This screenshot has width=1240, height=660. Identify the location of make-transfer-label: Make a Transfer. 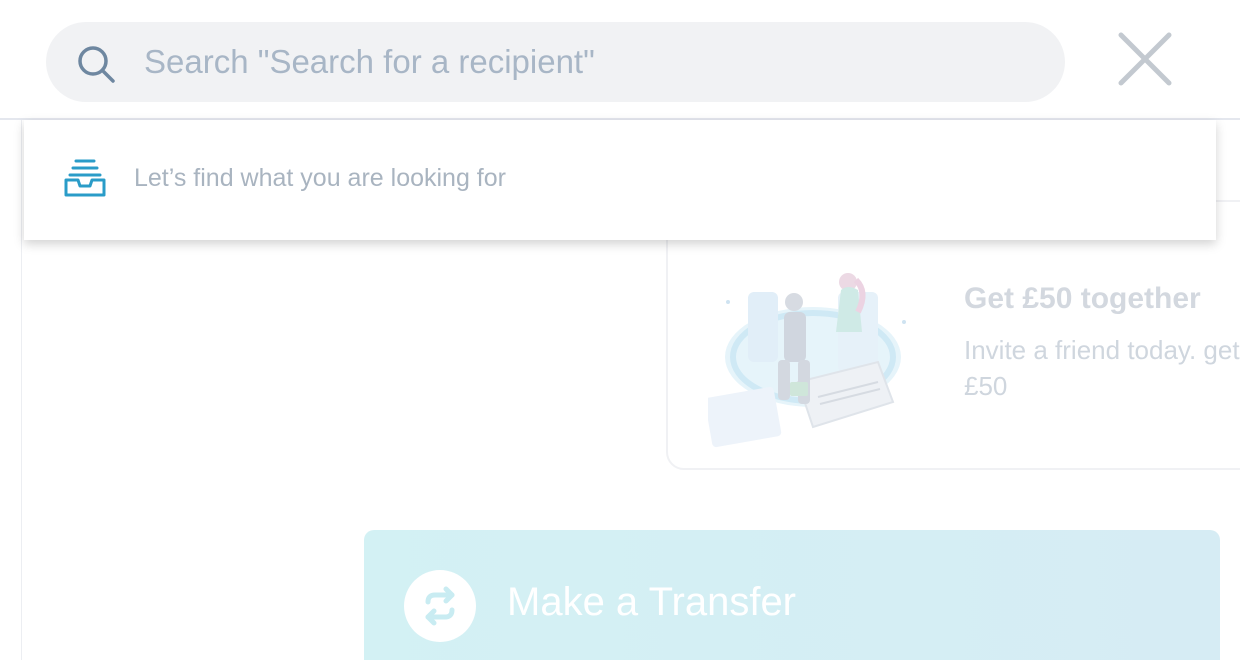
(652, 602).